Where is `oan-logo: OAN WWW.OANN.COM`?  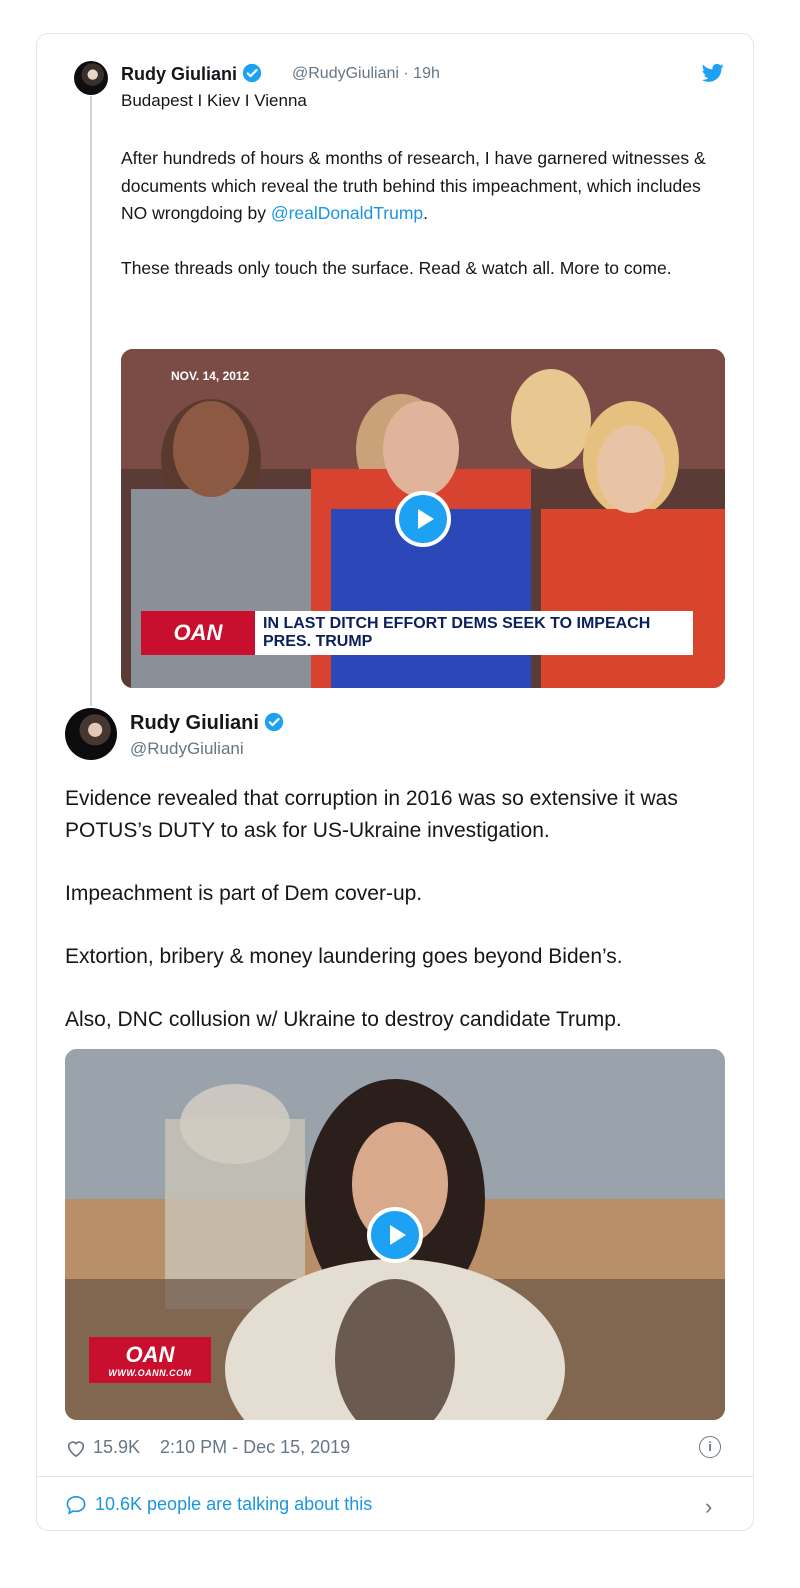
oan-logo: OAN WWW.OANN.COM is located at coordinates (150, 1360).